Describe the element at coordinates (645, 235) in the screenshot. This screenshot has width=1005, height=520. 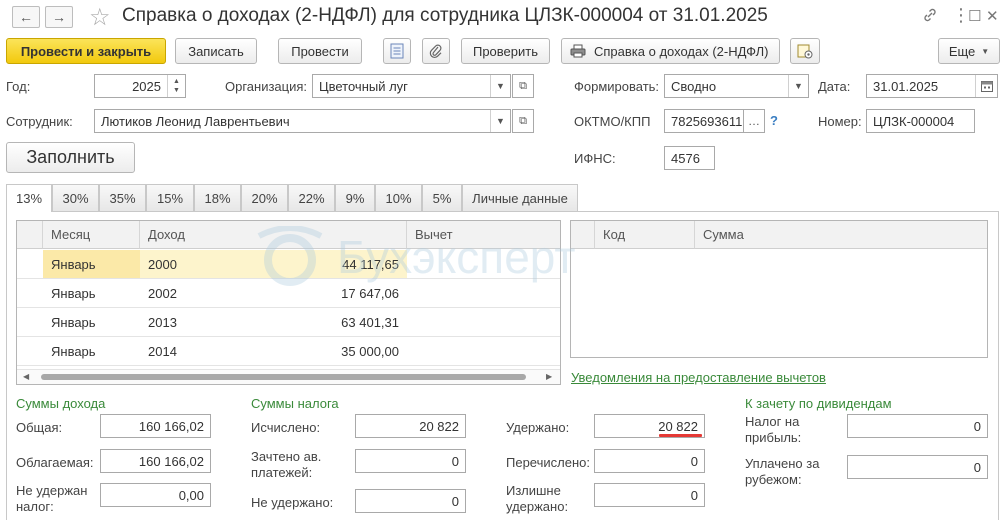
I see `column-header-code: Код` at that location.